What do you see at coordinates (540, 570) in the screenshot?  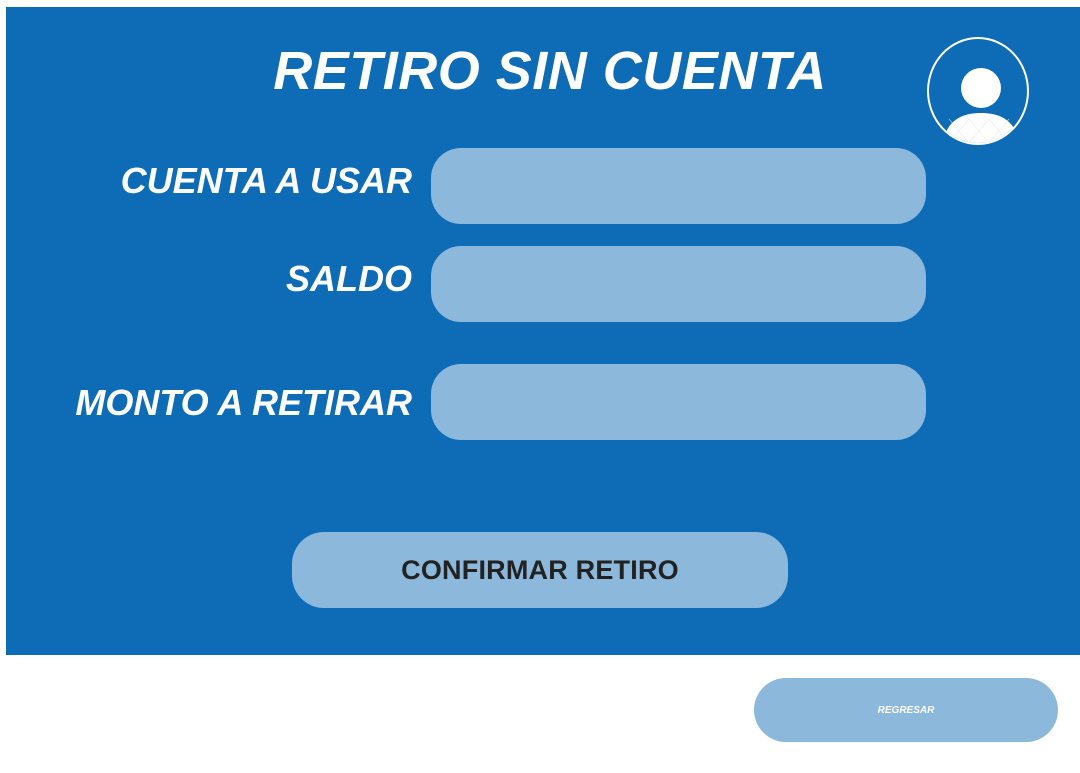 I see `confirm-withdrawal-button: CONFIRMAR RETIRO` at bounding box center [540, 570].